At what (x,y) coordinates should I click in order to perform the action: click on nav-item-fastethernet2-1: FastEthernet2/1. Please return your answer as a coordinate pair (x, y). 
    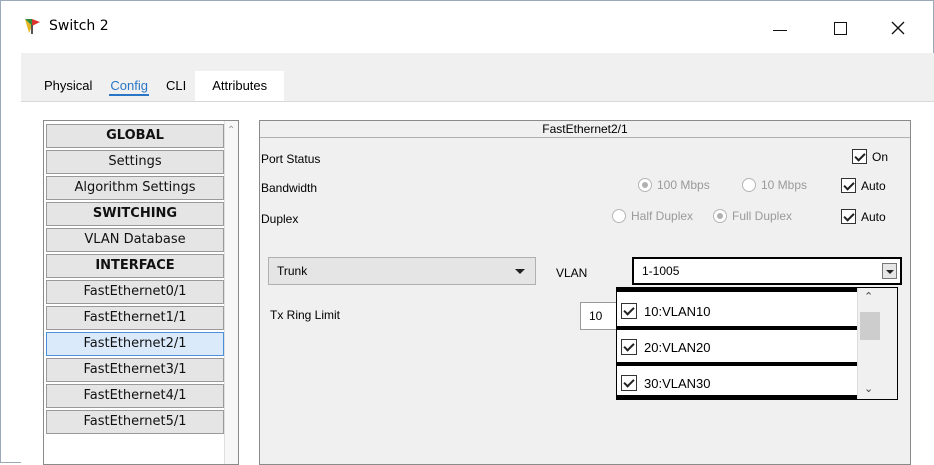
    Looking at the image, I should click on (135, 344).